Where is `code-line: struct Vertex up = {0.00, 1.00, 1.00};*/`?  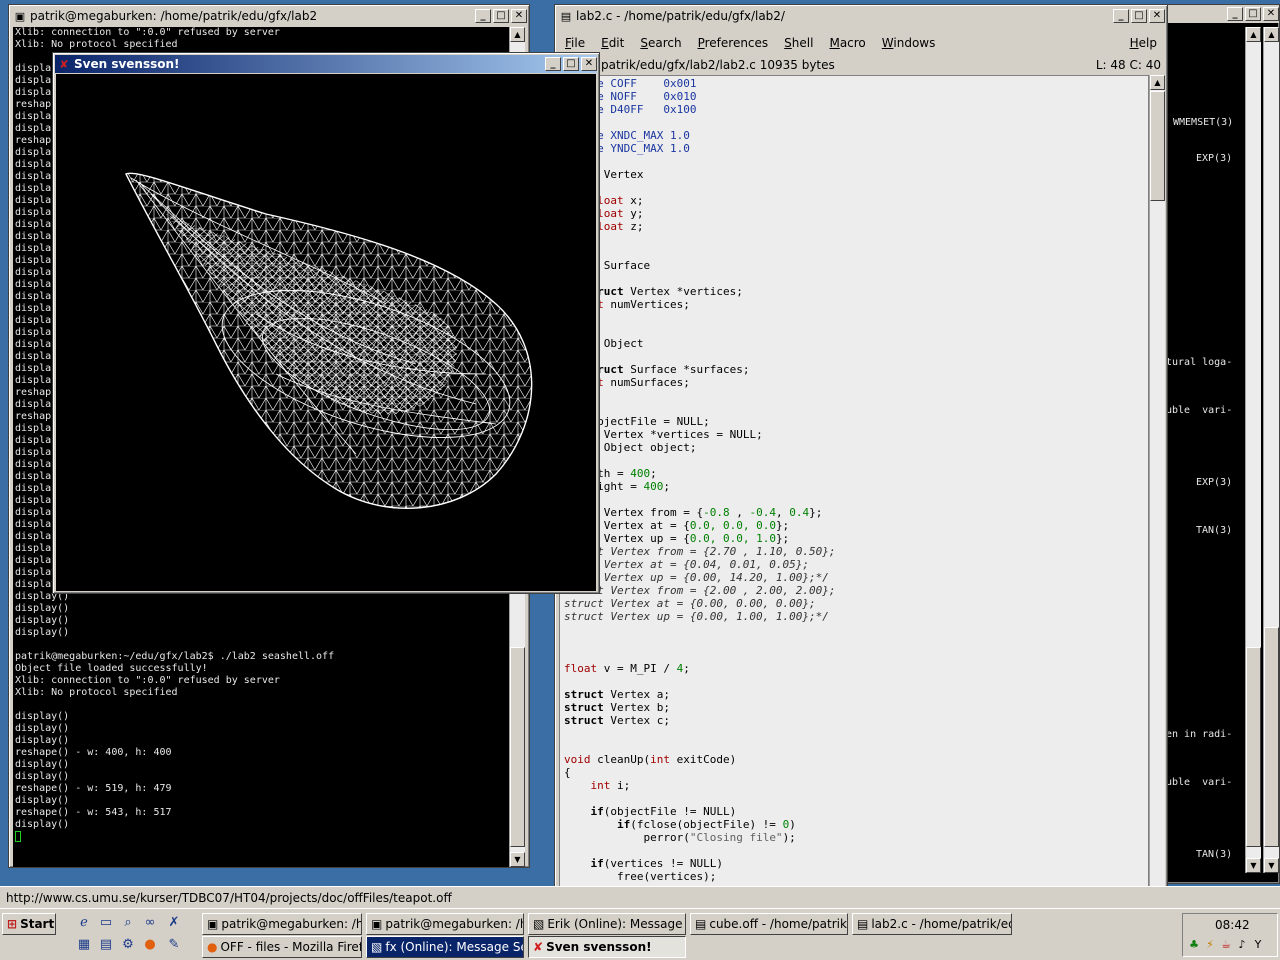 code-line: struct Vertex up = {0.00, 1.00, 1.00};*/ is located at coordinates (696, 616).